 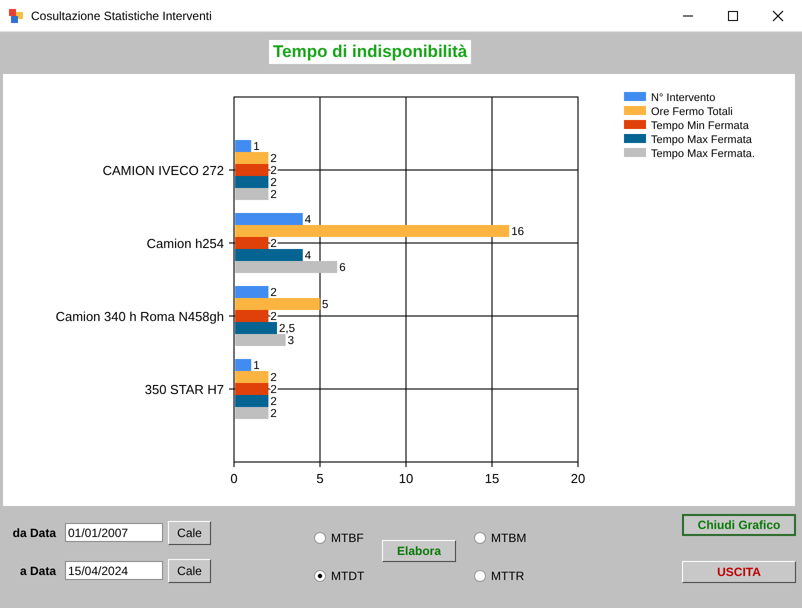 What do you see at coordinates (114, 570) in the screenshot?
I see `date-field: 15/04/2024` at bounding box center [114, 570].